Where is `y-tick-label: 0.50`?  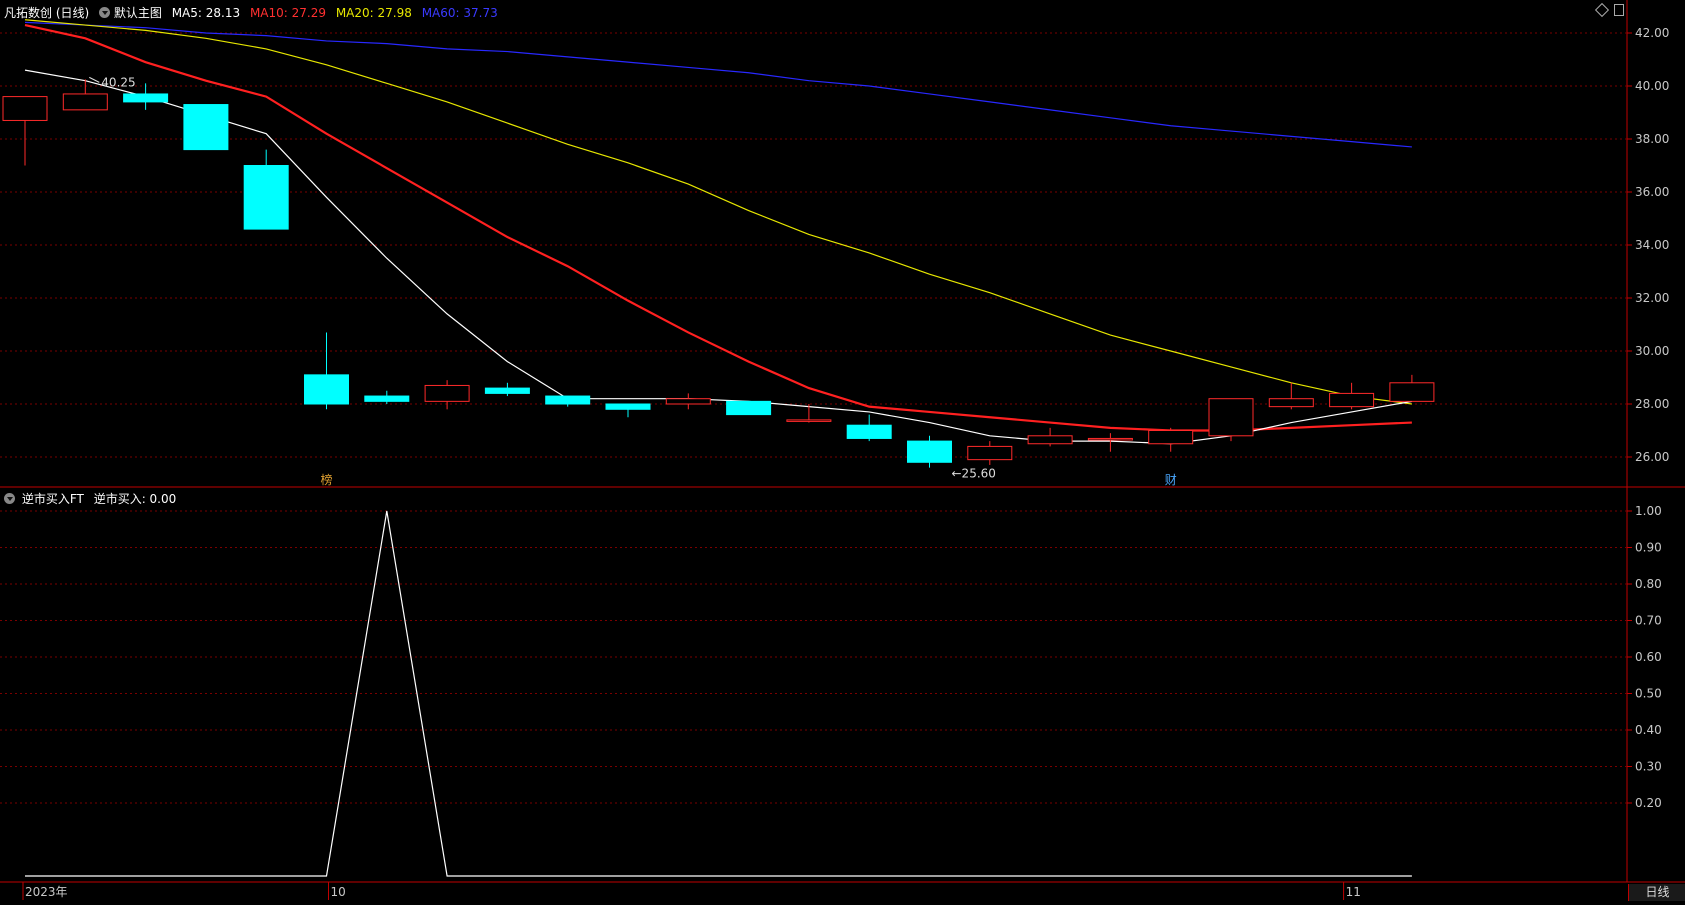
y-tick-label: 0.50 is located at coordinates (1648, 694).